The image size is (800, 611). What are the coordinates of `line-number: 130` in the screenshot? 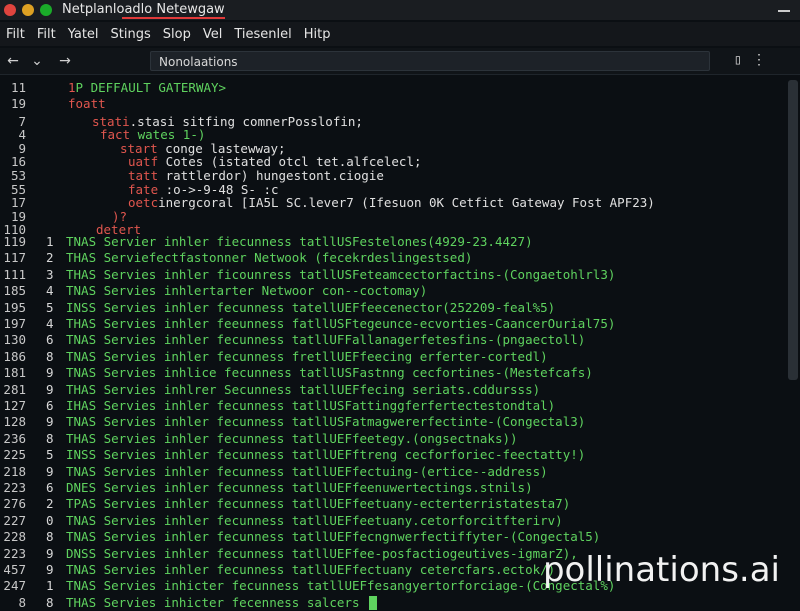 It's located at (14, 340).